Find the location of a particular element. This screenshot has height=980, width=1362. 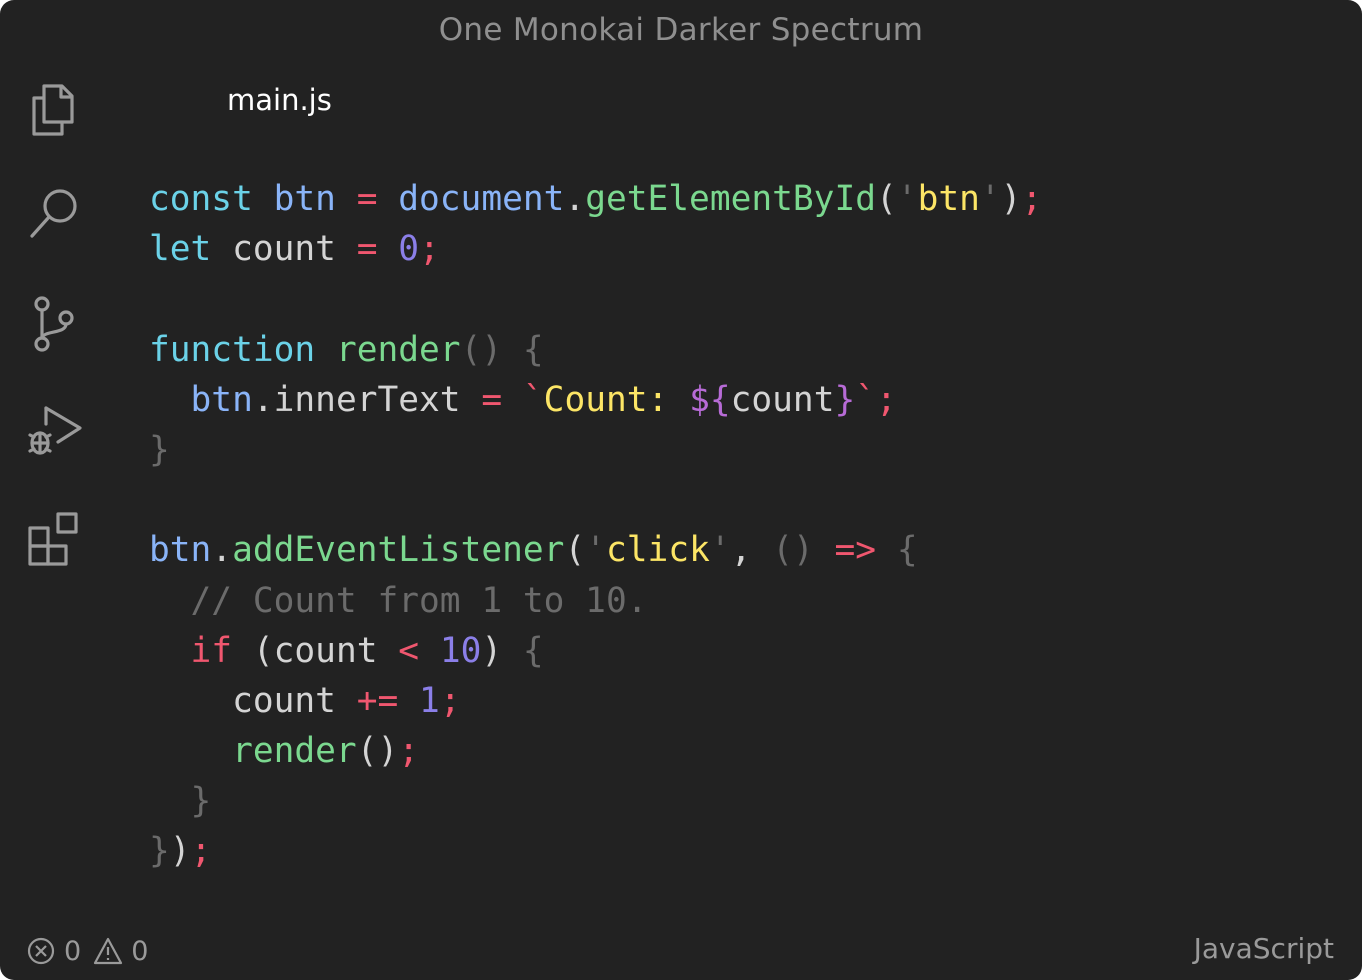

code-token: () { is located at coordinates (502, 349).